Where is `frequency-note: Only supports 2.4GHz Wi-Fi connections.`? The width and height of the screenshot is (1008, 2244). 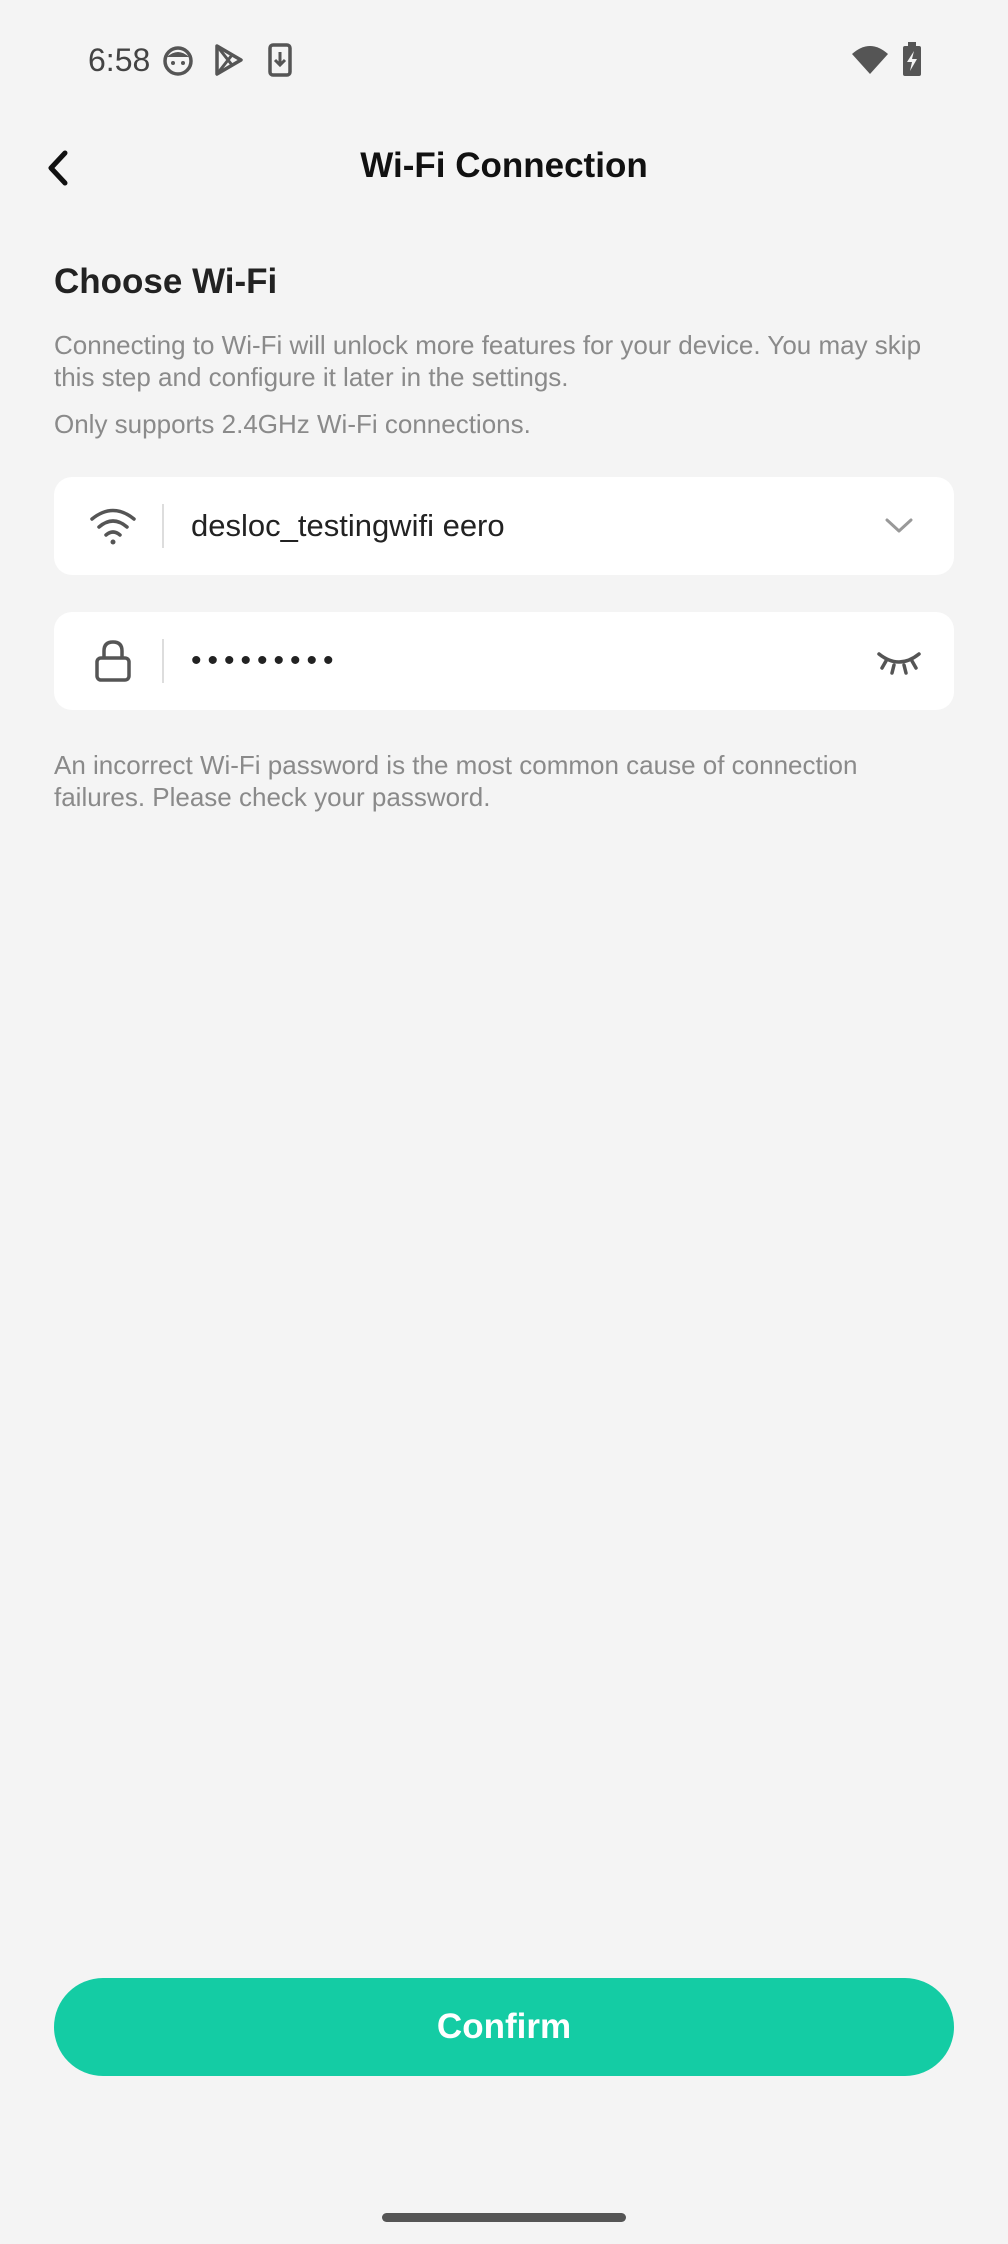 frequency-note: Only supports 2.4GHz Wi-Fi connections. is located at coordinates (292, 424).